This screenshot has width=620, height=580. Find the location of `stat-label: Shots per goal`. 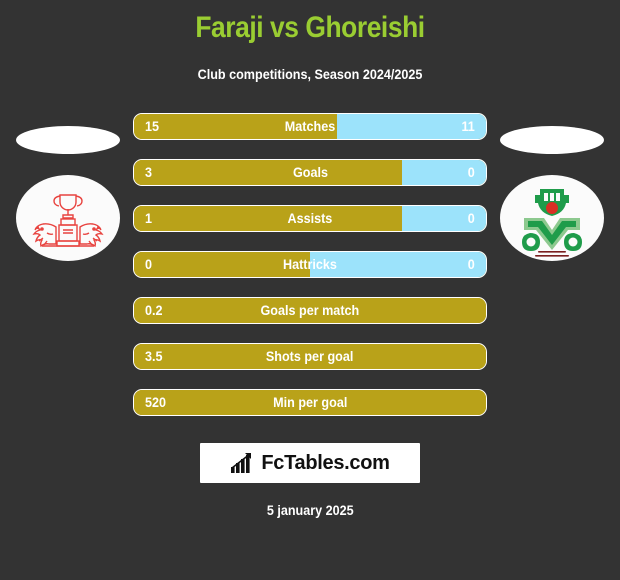

stat-label: Shots per goal is located at coordinates (310, 356).